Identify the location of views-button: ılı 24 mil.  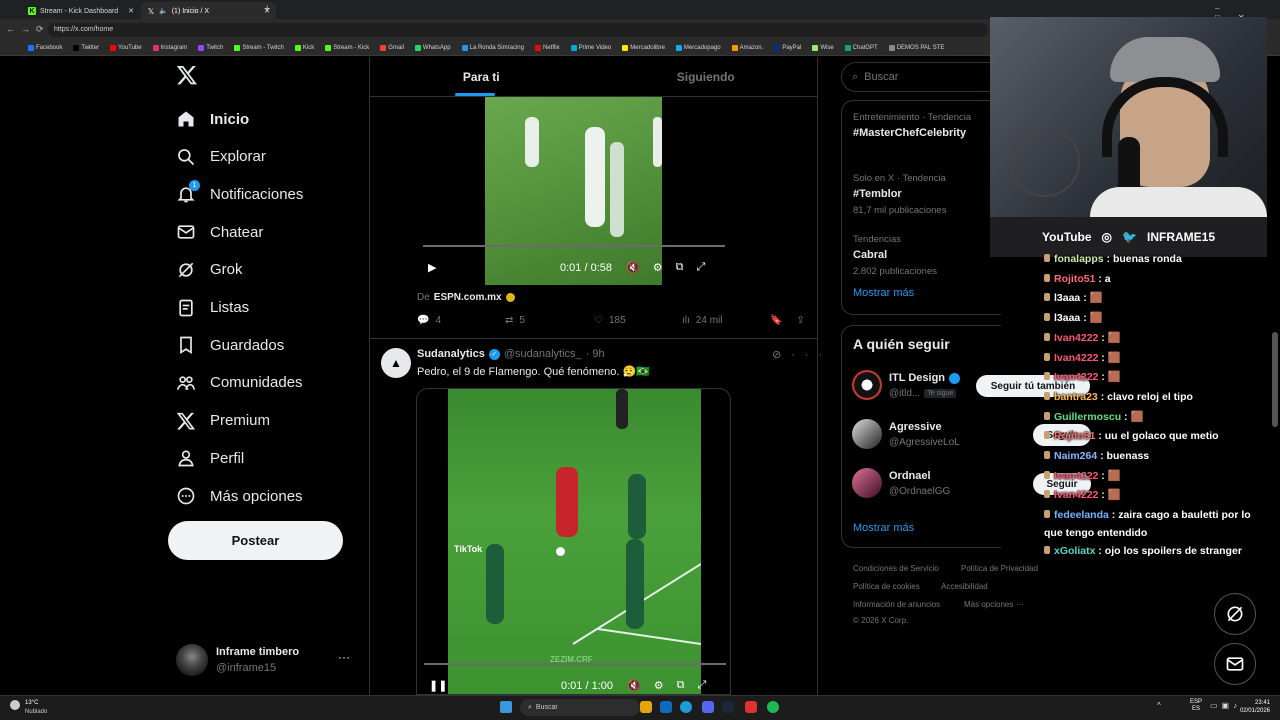
(702, 320).